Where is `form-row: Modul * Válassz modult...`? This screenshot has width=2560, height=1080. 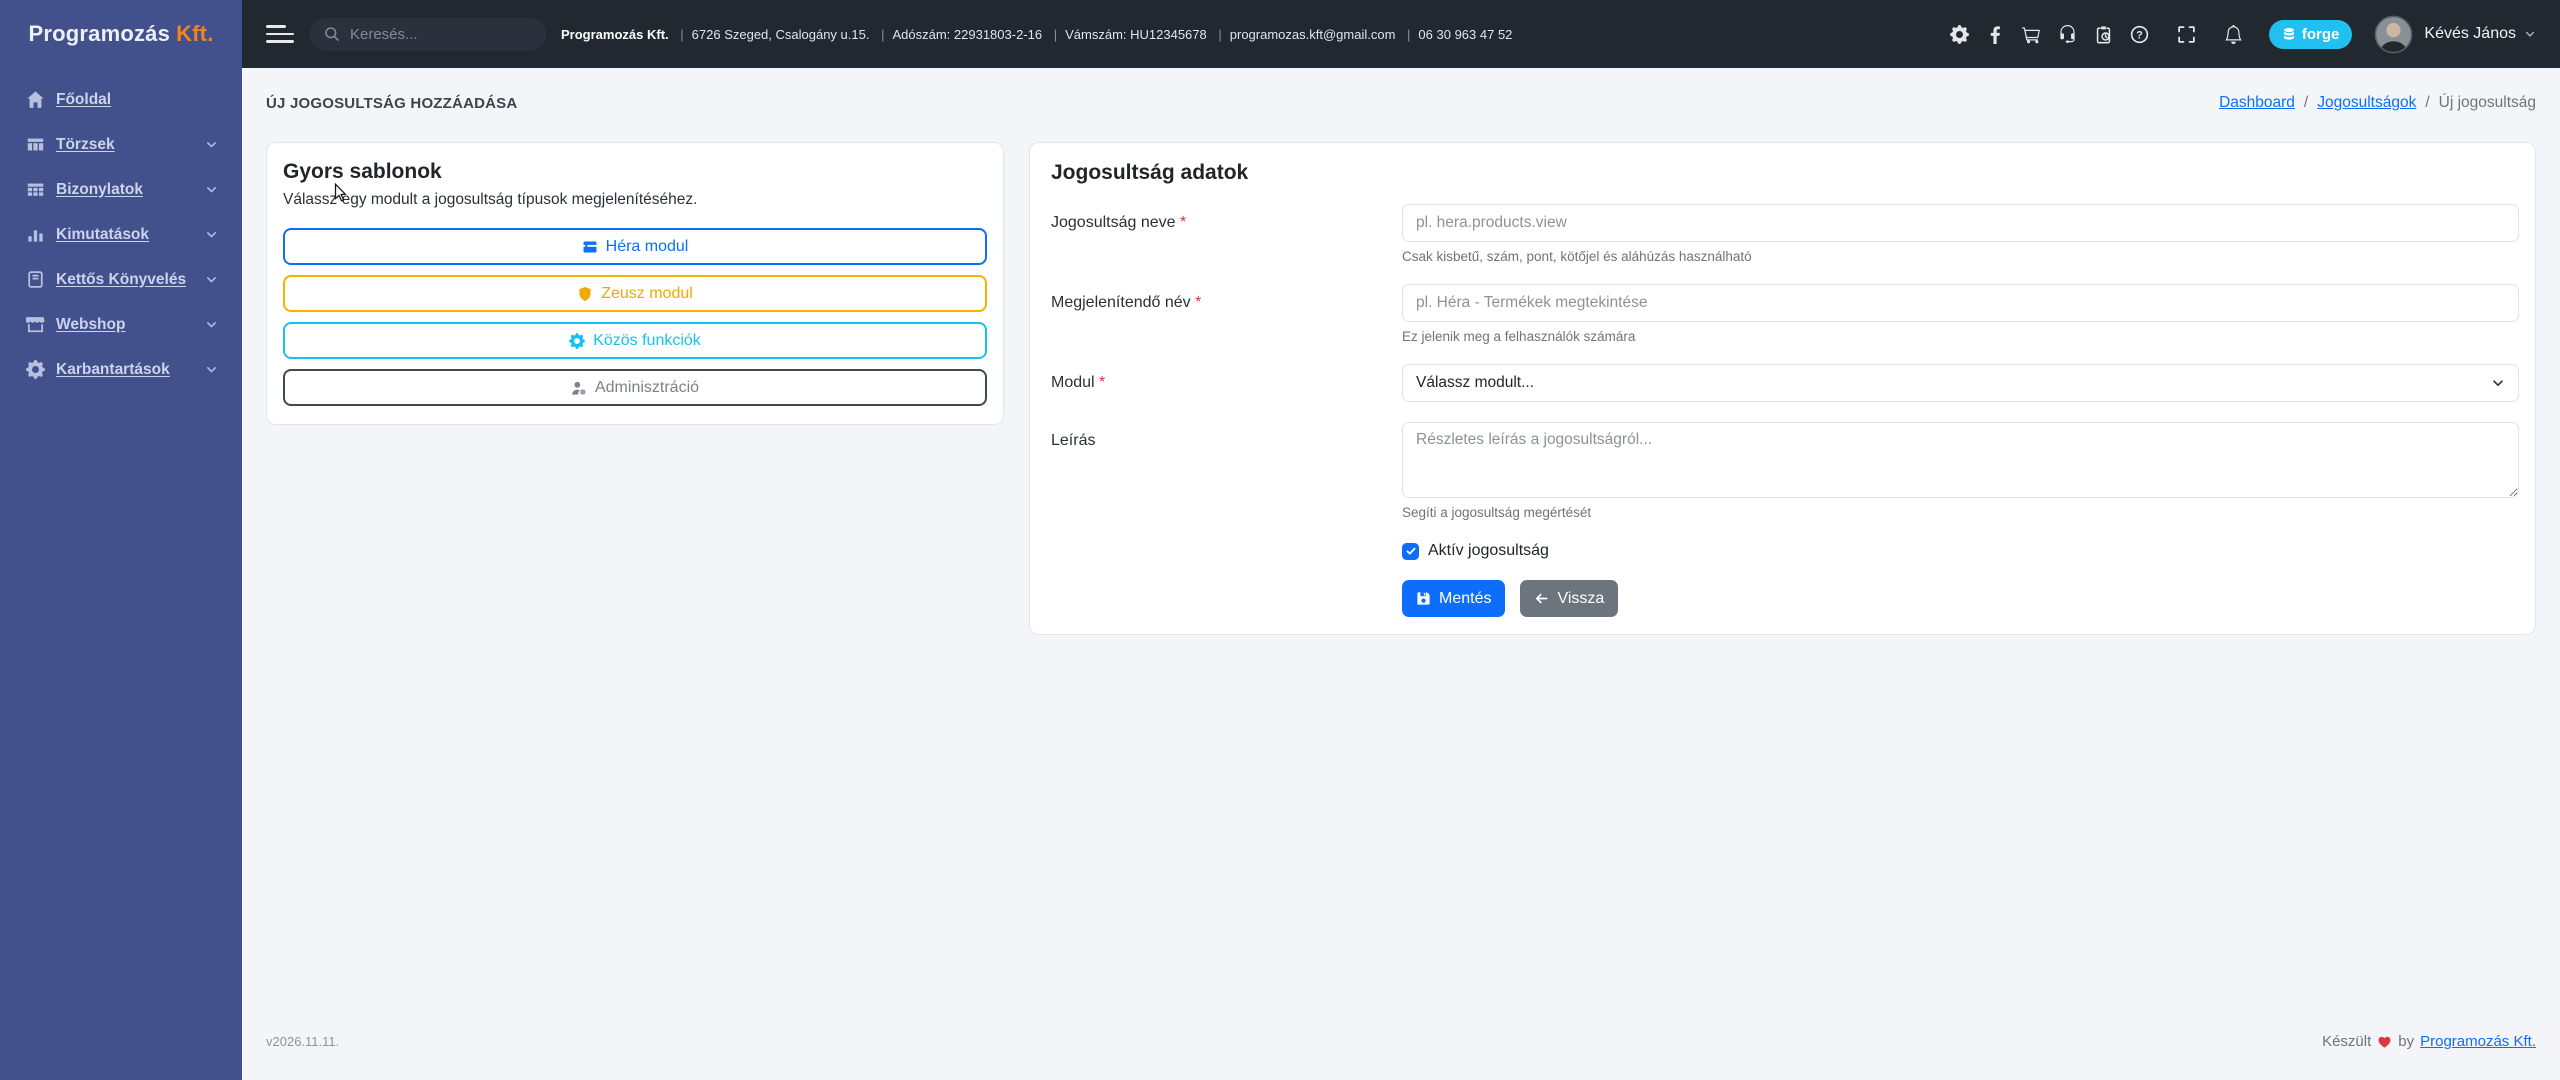 form-row: Modul * Válassz modult... is located at coordinates (1785, 383).